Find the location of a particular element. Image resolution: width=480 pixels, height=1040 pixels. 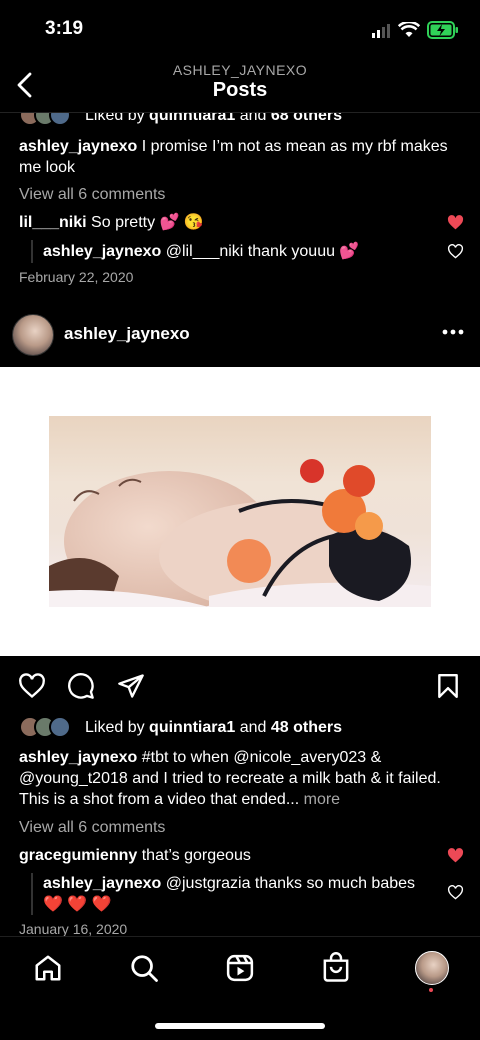

notification-dot is located at coordinates (431, 990).